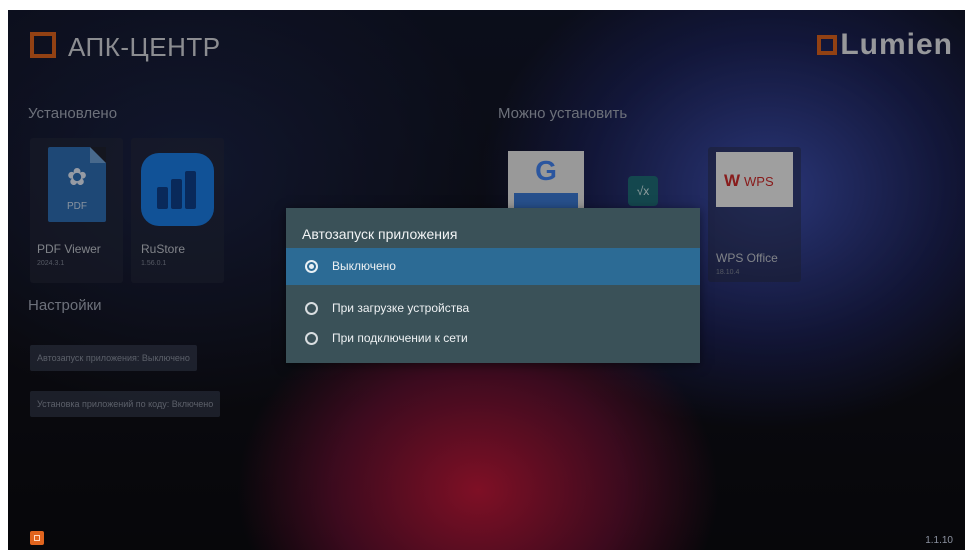 This screenshot has height=552, width=972. I want to click on radio-selected-icon, so click(311, 266).